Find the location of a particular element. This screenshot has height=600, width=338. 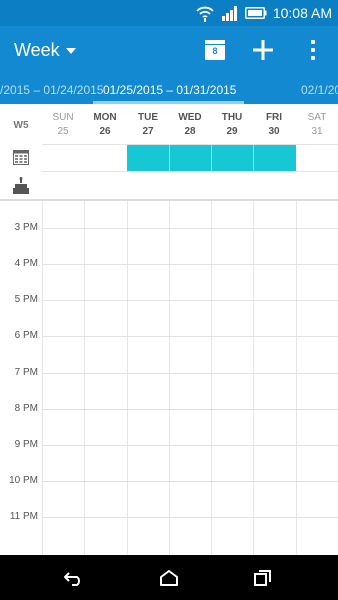

calendar-grid-icon is located at coordinates (21, 157).